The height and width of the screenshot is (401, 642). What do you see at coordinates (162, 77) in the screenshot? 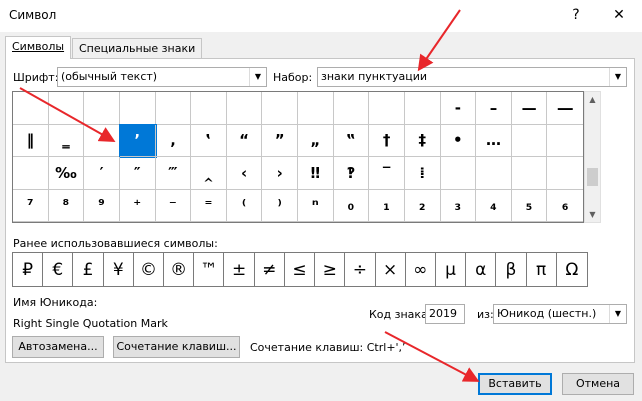
I see `font-select: (обычный текст) ▼` at bounding box center [162, 77].